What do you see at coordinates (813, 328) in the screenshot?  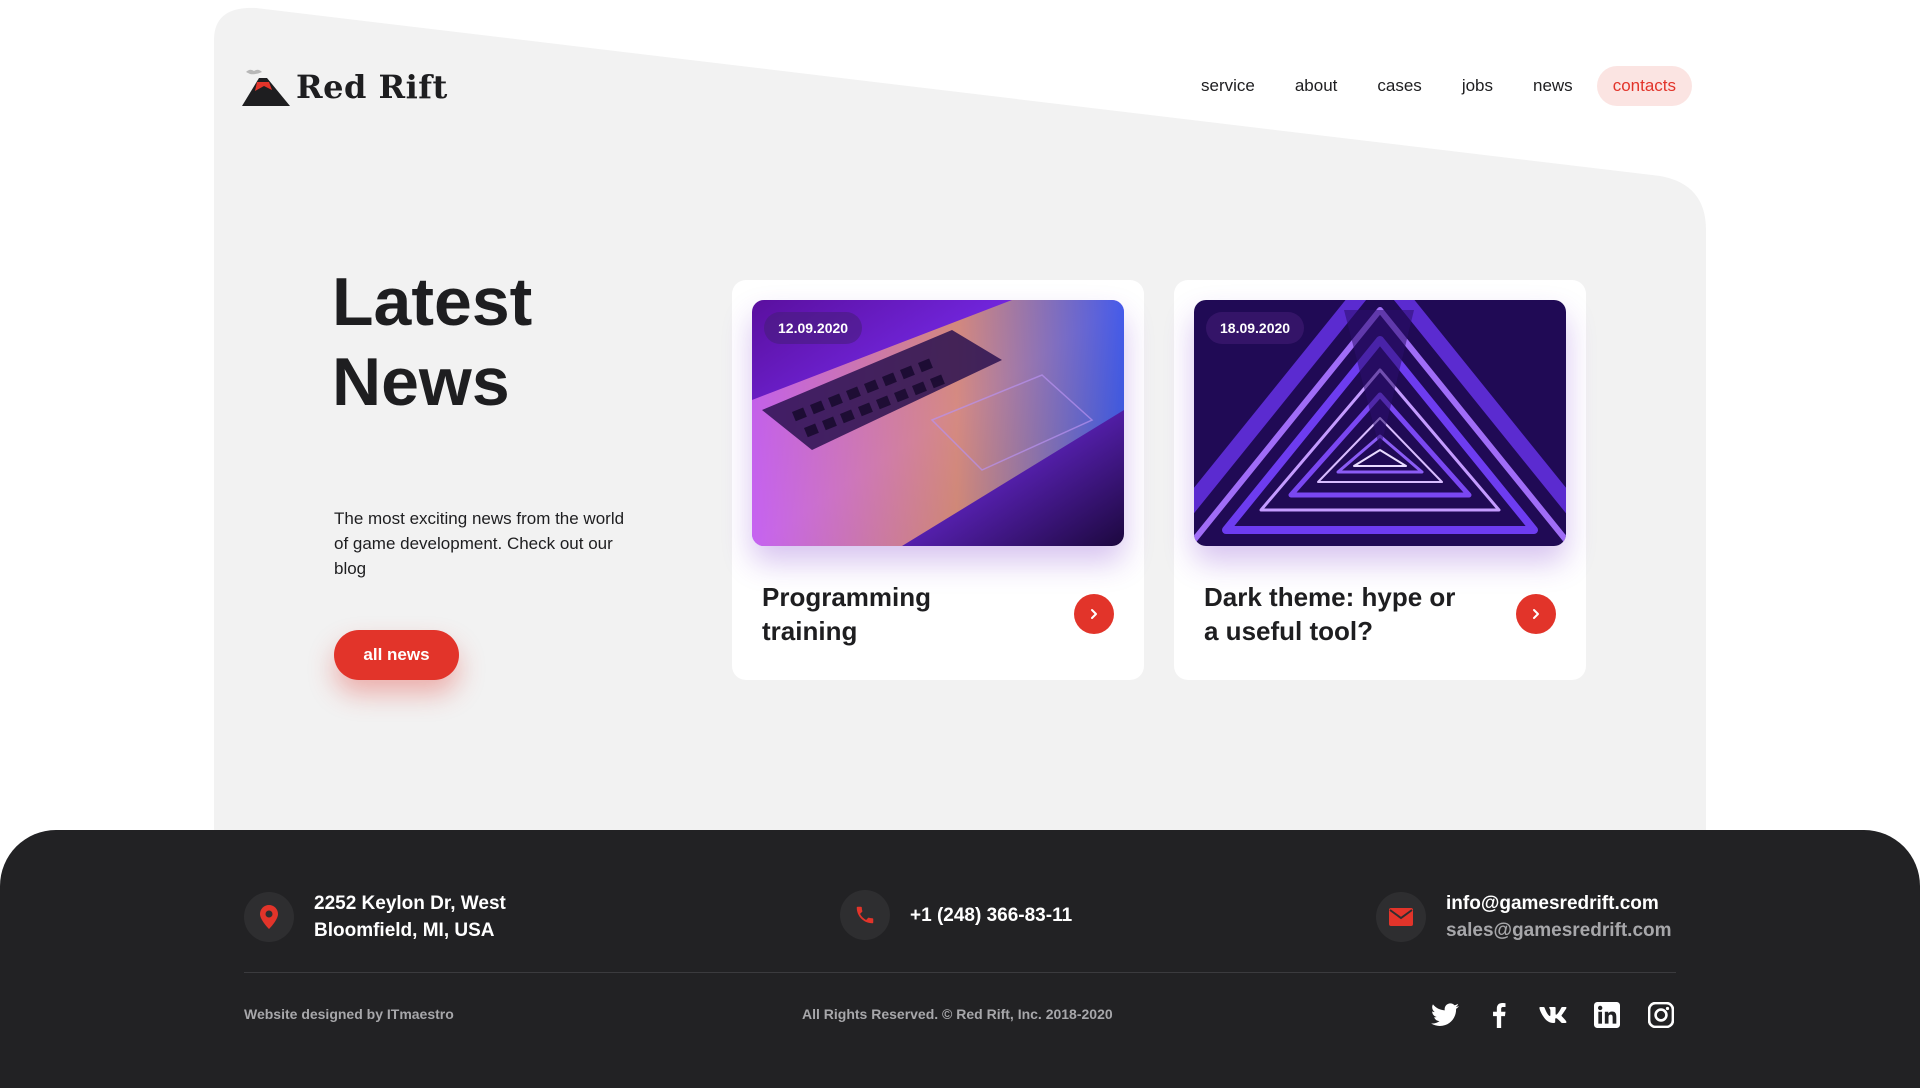 I see `date-badge: 12.09.2020` at bounding box center [813, 328].